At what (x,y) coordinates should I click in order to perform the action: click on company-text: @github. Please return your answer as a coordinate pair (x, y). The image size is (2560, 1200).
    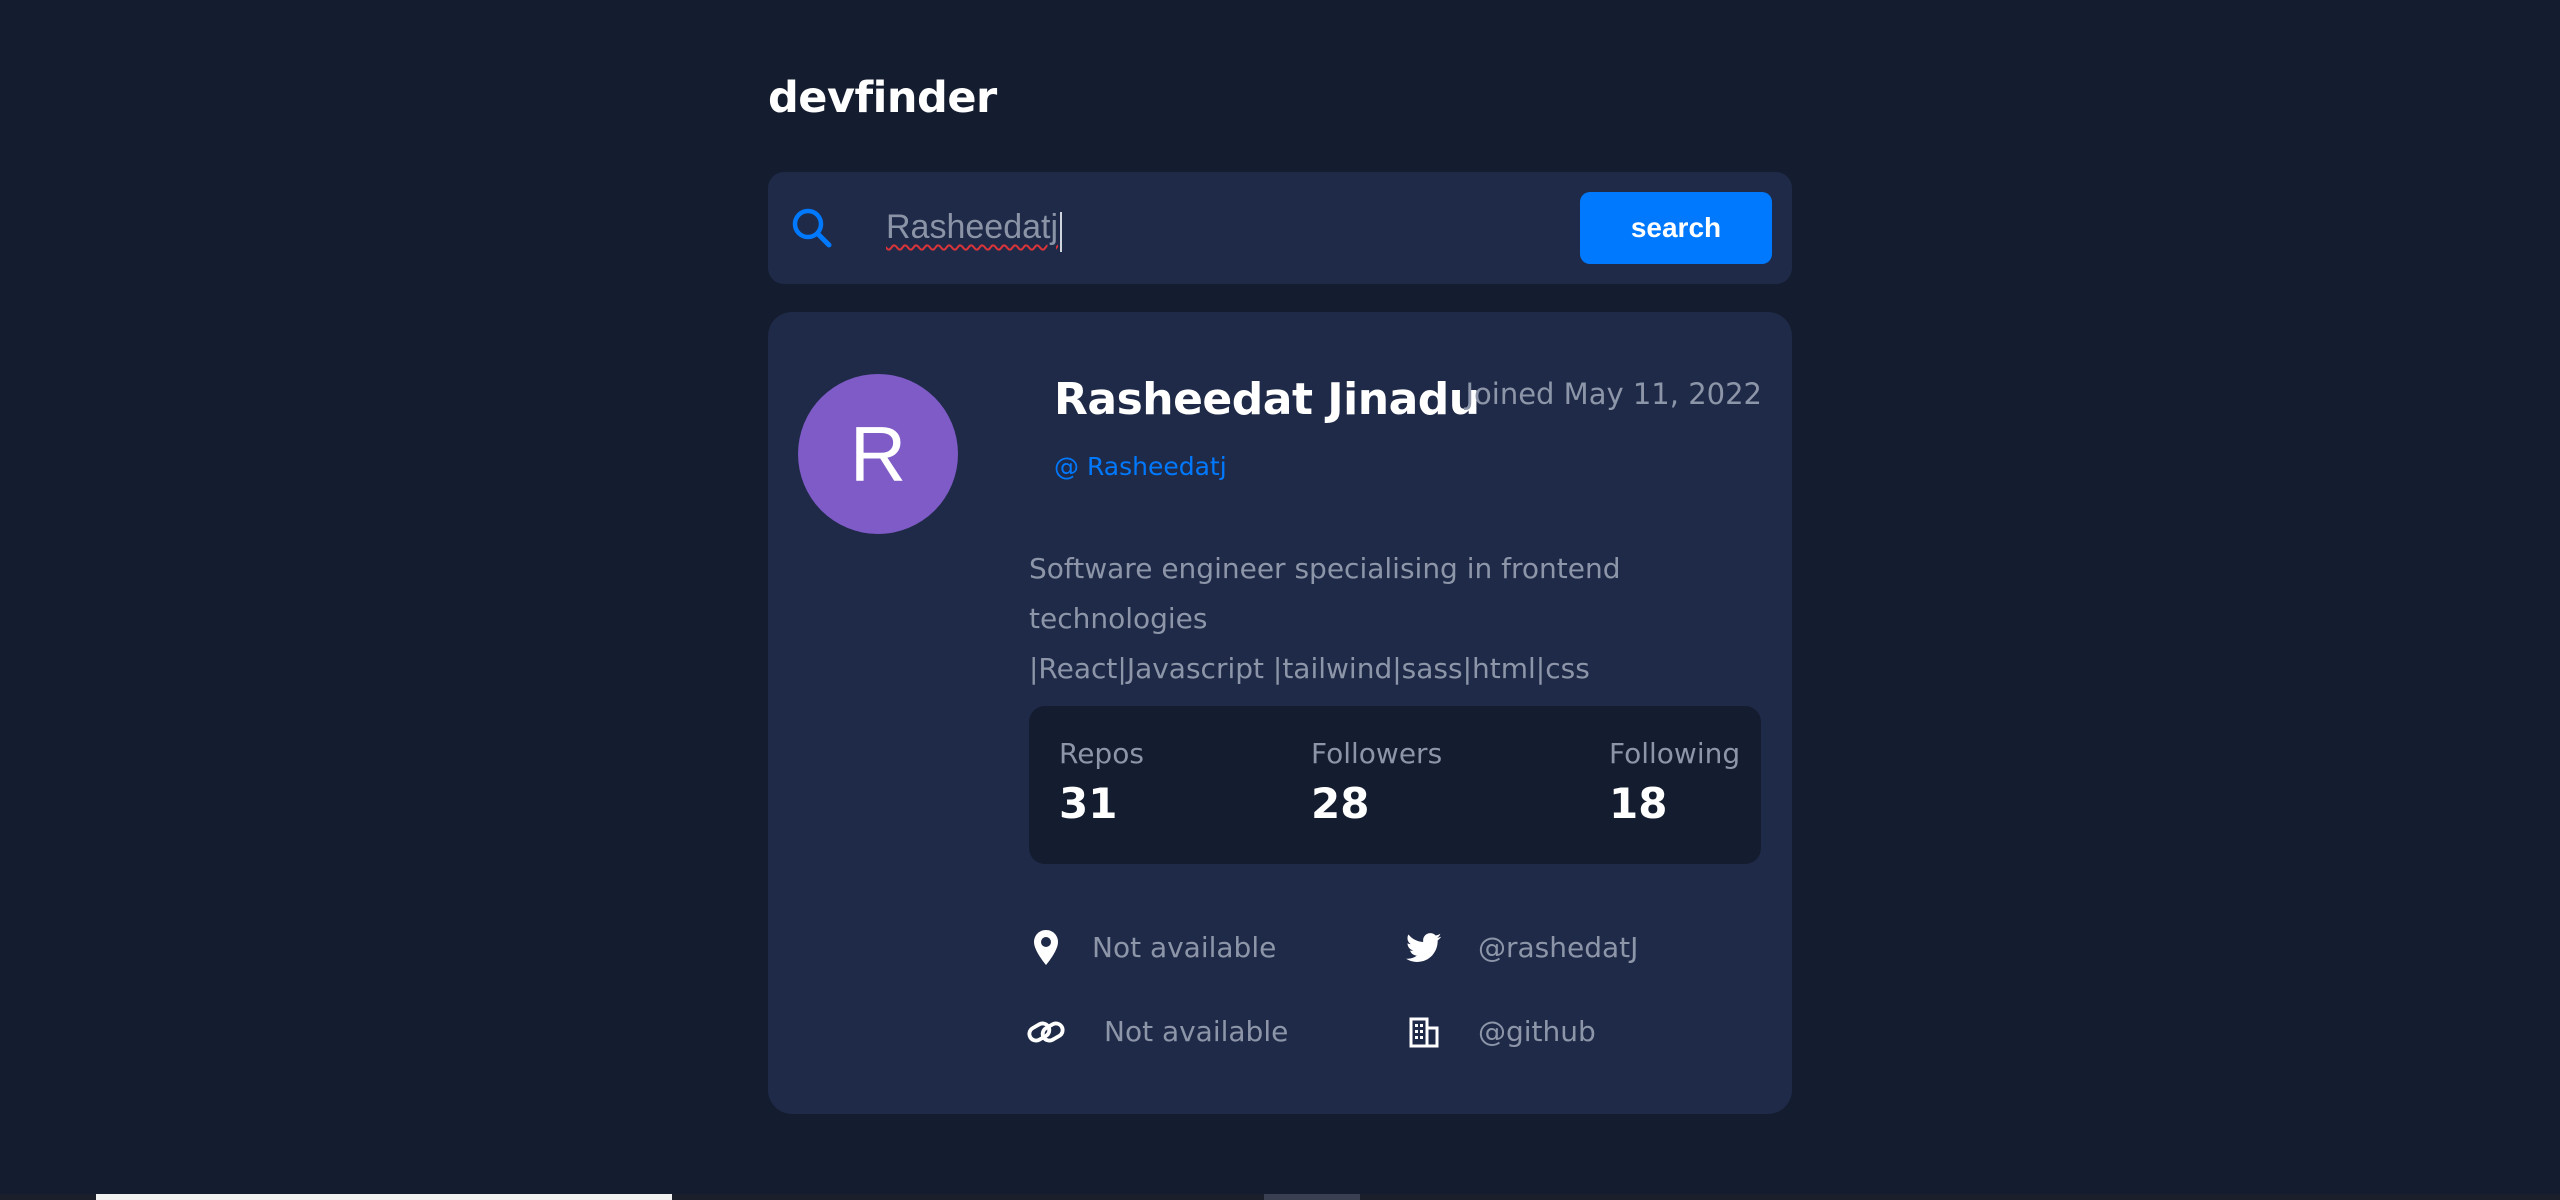
    Looking at the image, I should click on (1537, 1031).